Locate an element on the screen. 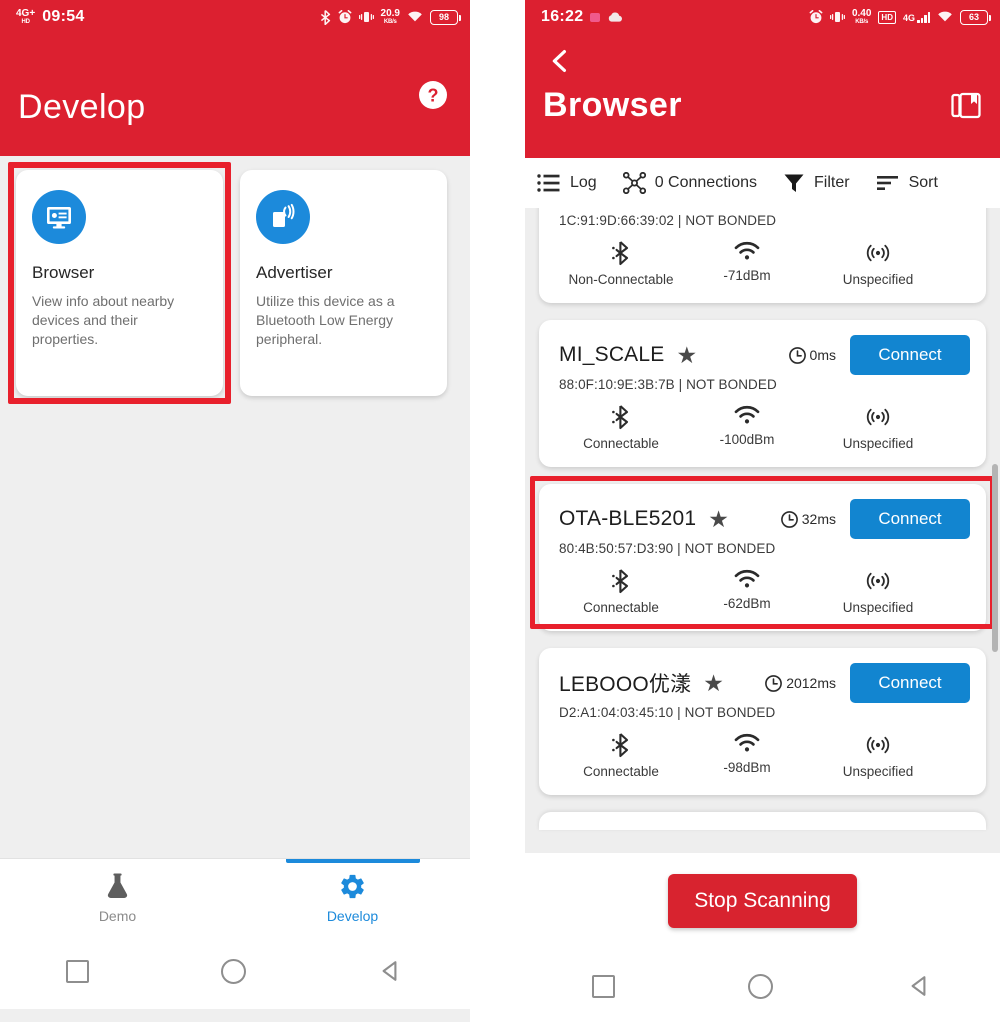 Image resolution: width=1000 pixels, height=1022 pixels. device-latency: 32ms is located at coordinates (808, 519).